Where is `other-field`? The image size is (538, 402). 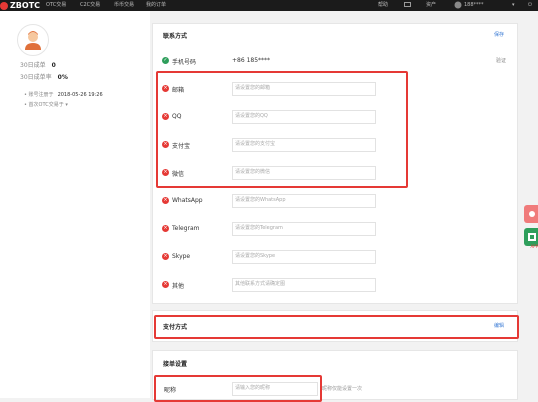
other-field is located at coordinates (303, 284).